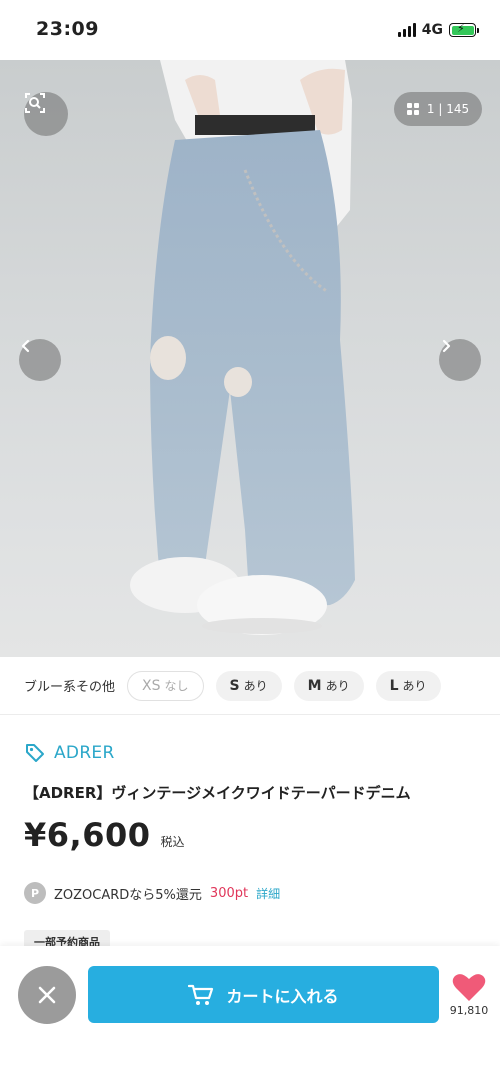 This screenshot has height=1080, width=500. Describe the element at coordinates (446, 346) in the screenshot. I see `chevron-right-icon` at that location.